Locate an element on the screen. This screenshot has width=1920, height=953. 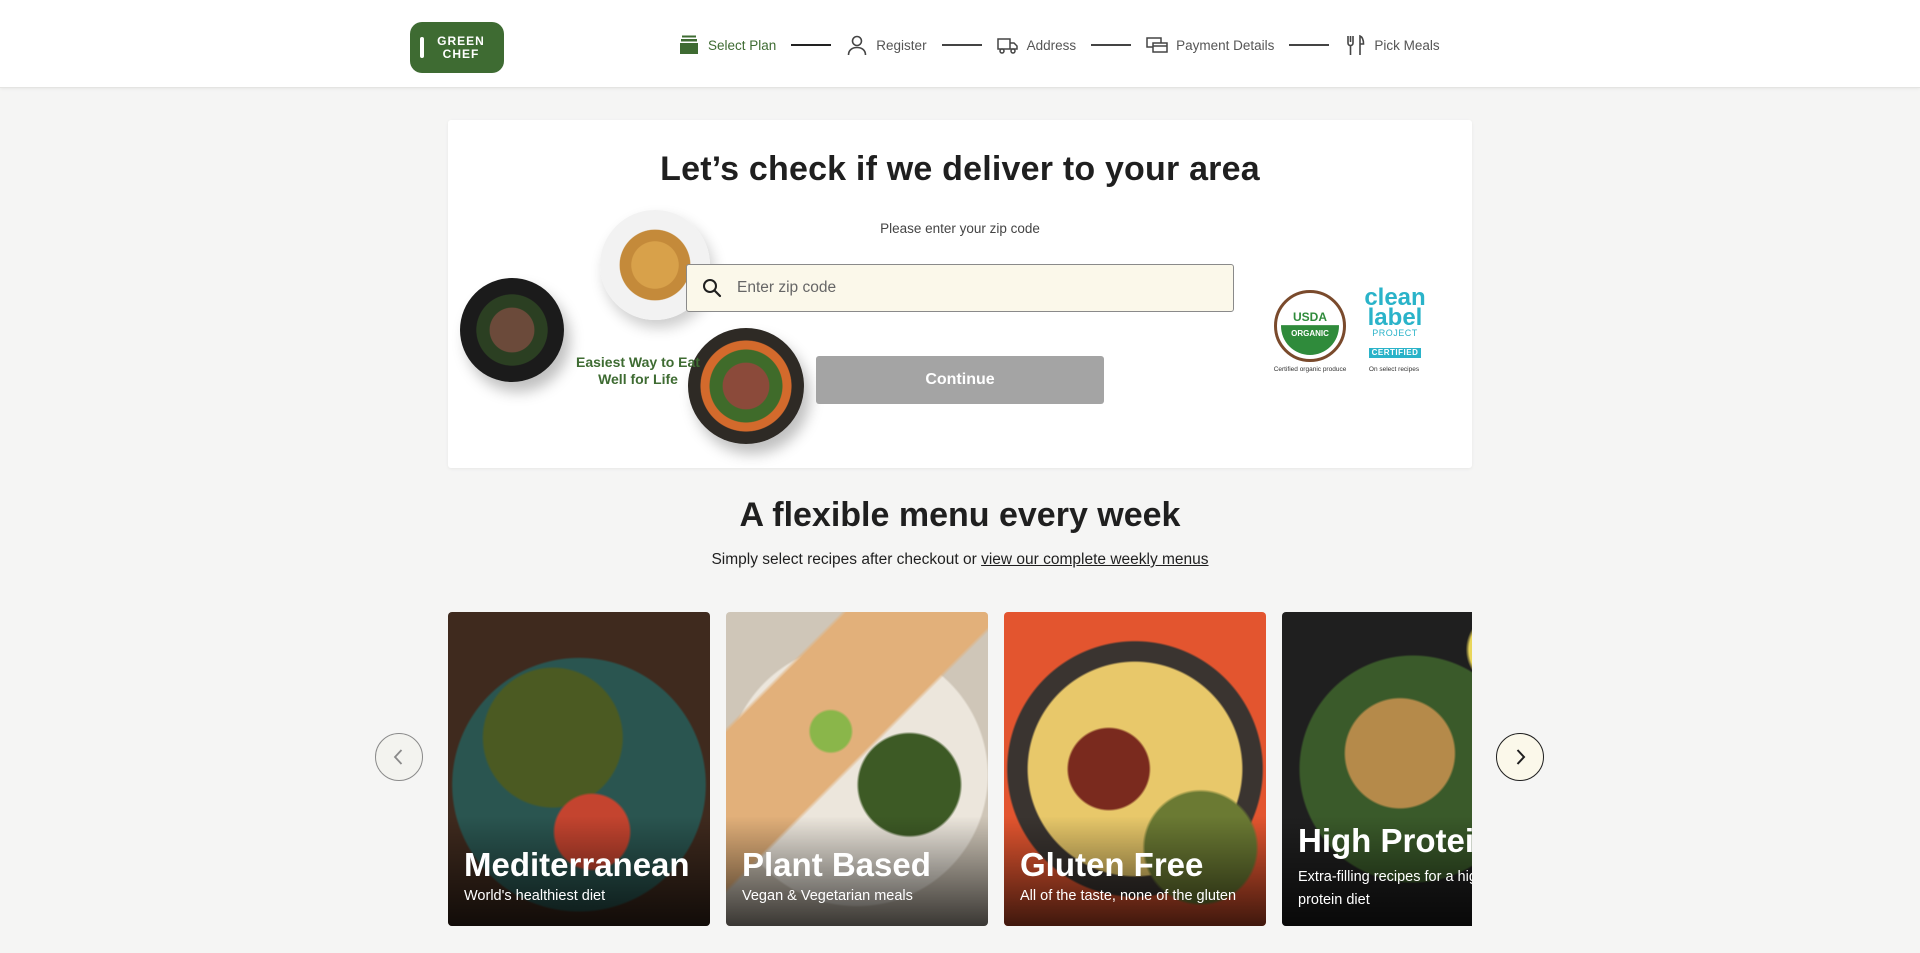
search-icon is located at coordinates (712, 288).